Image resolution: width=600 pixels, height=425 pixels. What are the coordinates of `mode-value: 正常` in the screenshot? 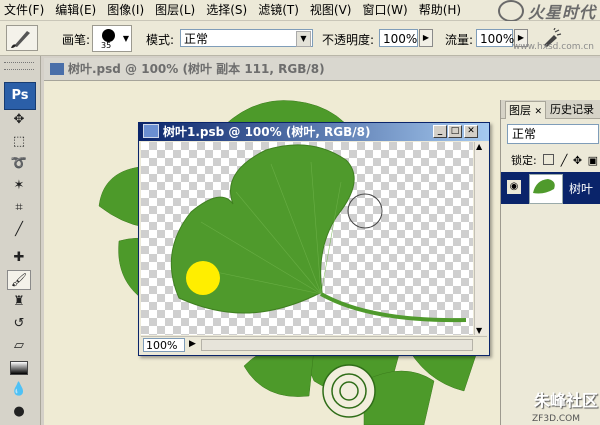 It's located at (196, 39).